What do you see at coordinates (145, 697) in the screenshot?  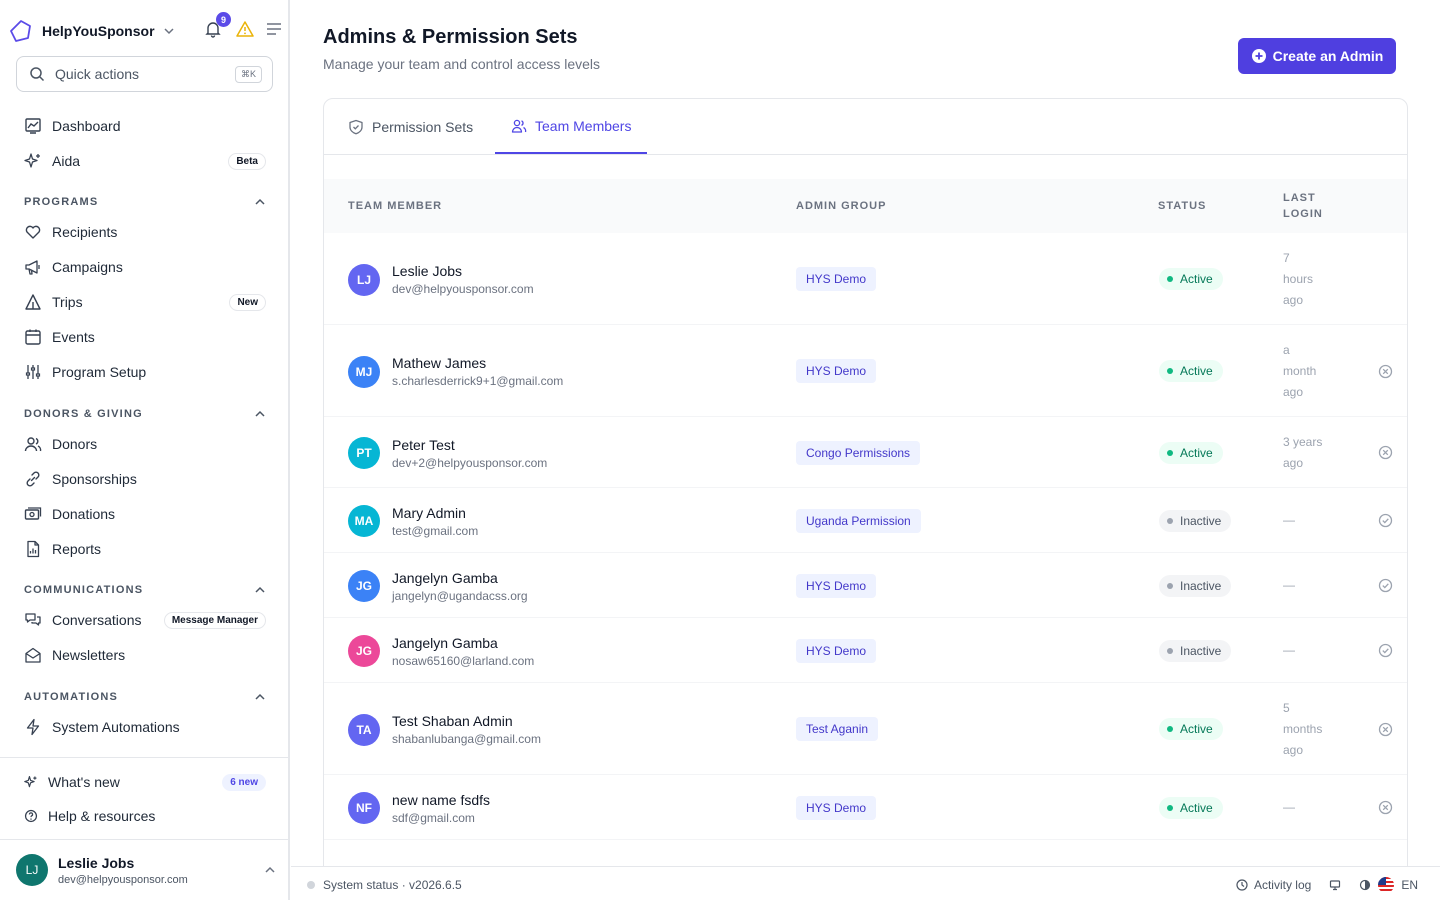 I see `section-automations: AUTOMATIONS` at bounding box center [145, 697].